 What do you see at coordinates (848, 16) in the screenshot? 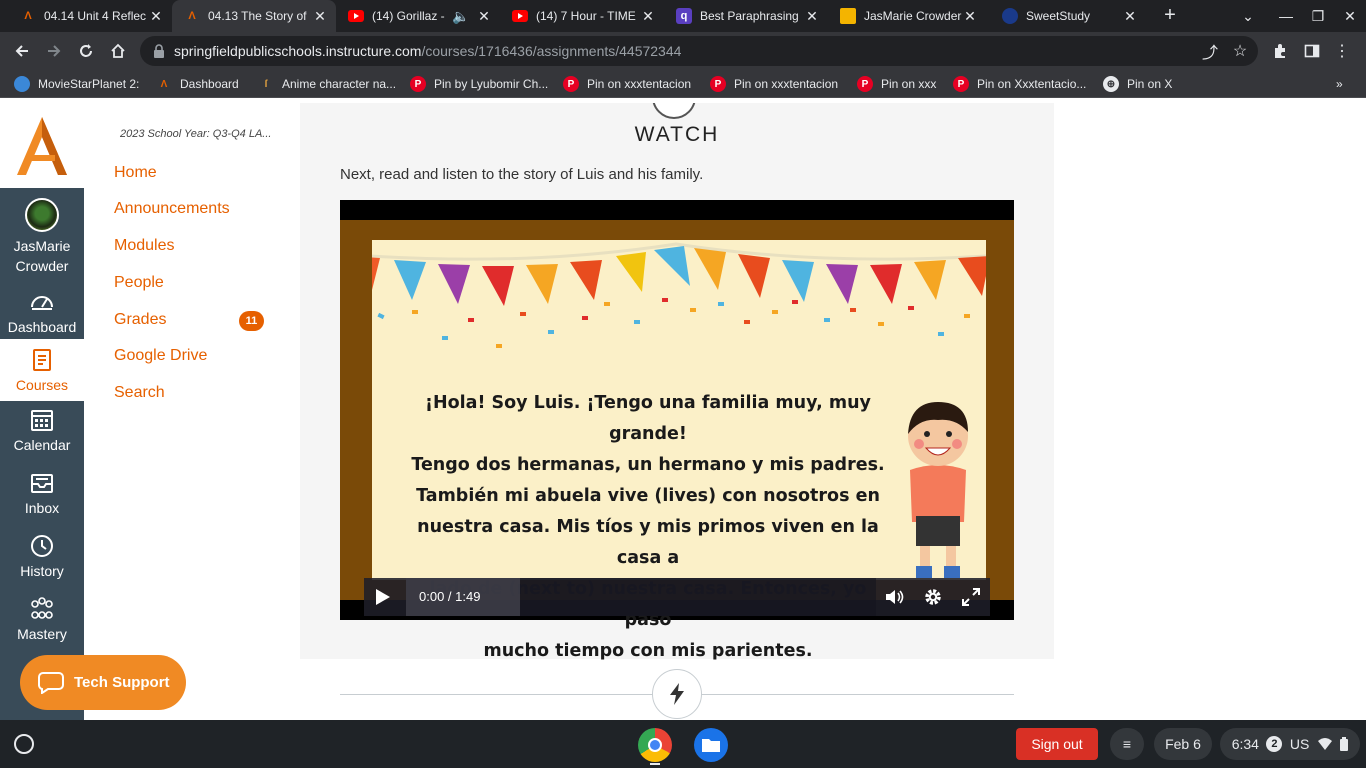
I see `slides-icon` at bounding box center [848, 16].